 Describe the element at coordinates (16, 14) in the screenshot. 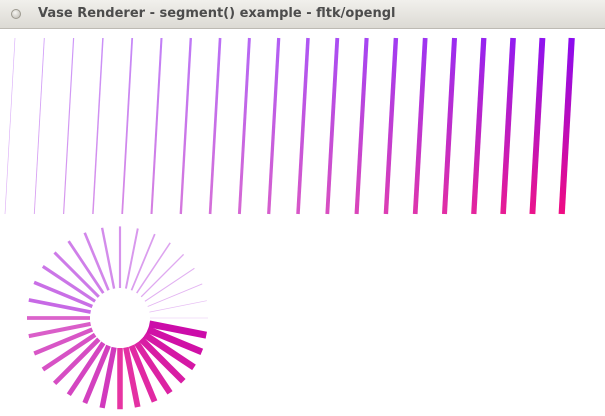

I see `close-window-button` at that location.